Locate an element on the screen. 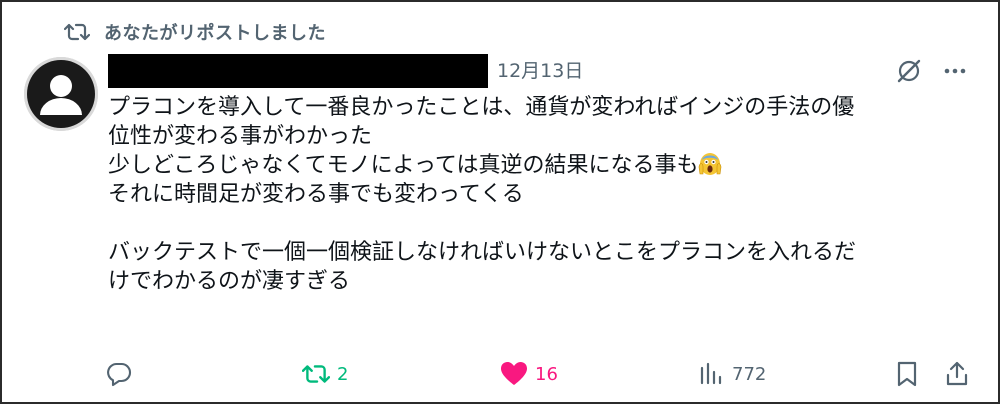  grok-icon is located at coordinates (909, 71).